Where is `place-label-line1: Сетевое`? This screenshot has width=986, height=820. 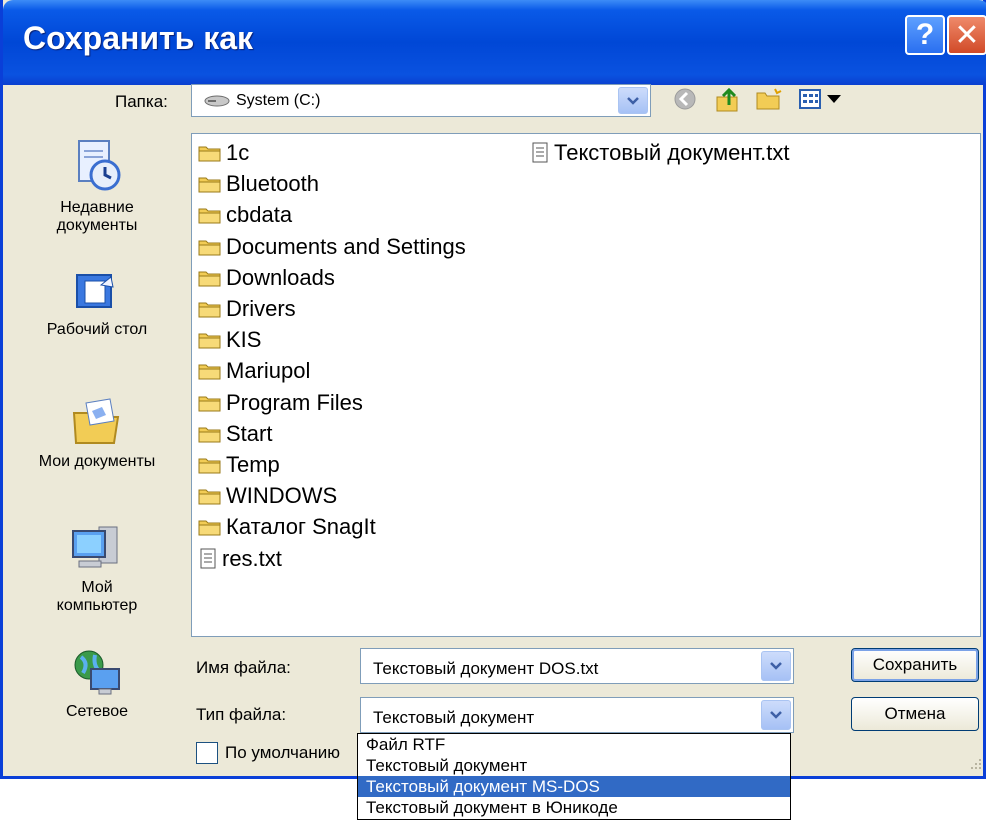
place-label-line1: Сетевое is located at coordinates (97, 711).